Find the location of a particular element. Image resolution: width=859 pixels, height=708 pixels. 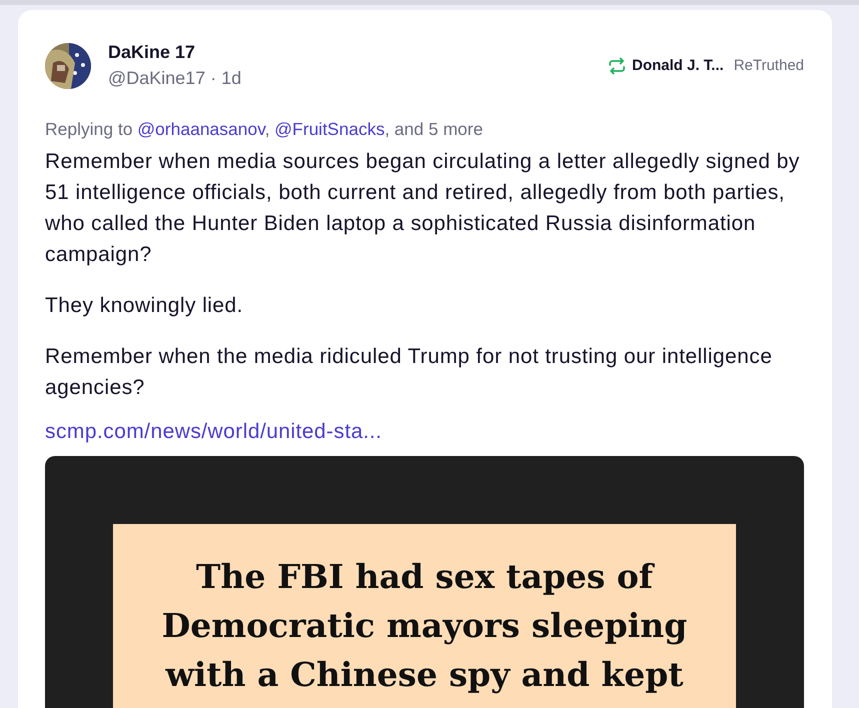

post-paragraph: Remember when media sources began circulating a letter allegedly signed by 51 intelligence officials, both current and retired, allegedly from both parties, who called the Hunter Biden laptop a sophisticated Russia disinformation campaign? is located at coordinates (423, 208).